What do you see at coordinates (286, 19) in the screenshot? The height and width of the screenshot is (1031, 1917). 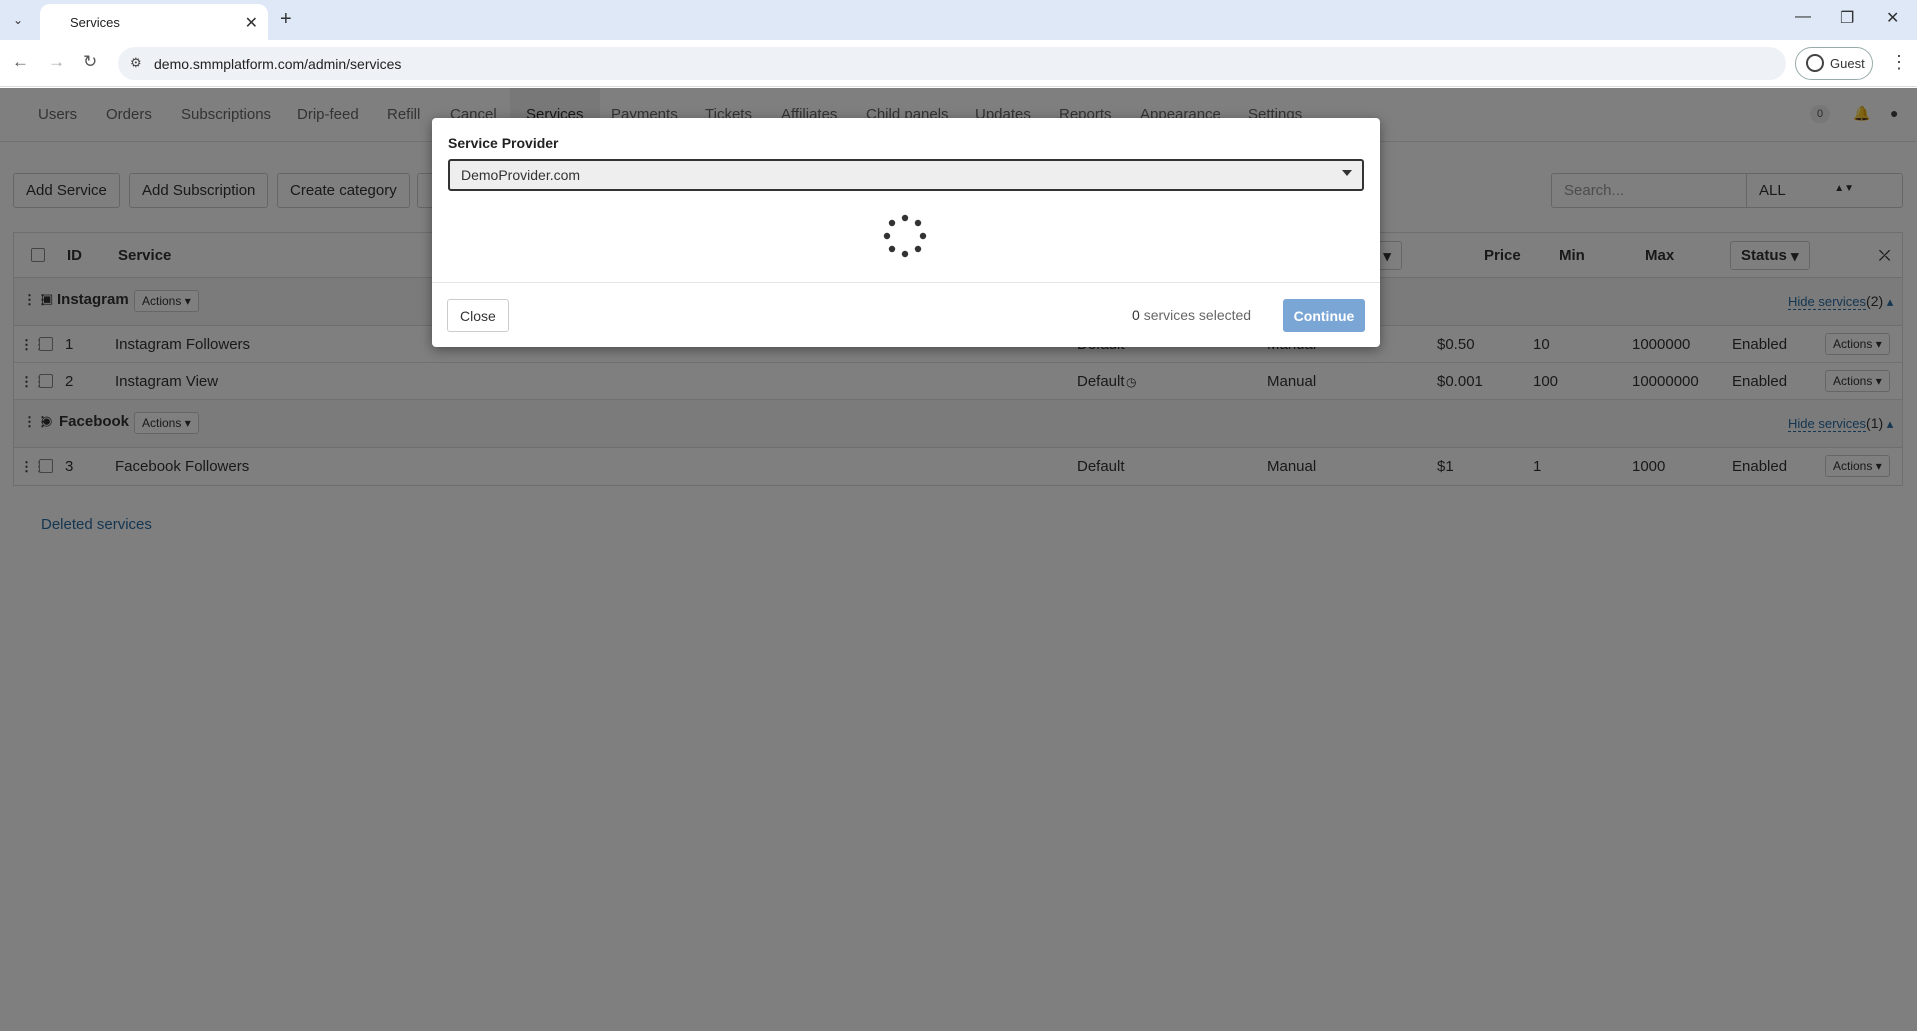 I see `new-tab-icon: +` at bounding box center [286, 19].